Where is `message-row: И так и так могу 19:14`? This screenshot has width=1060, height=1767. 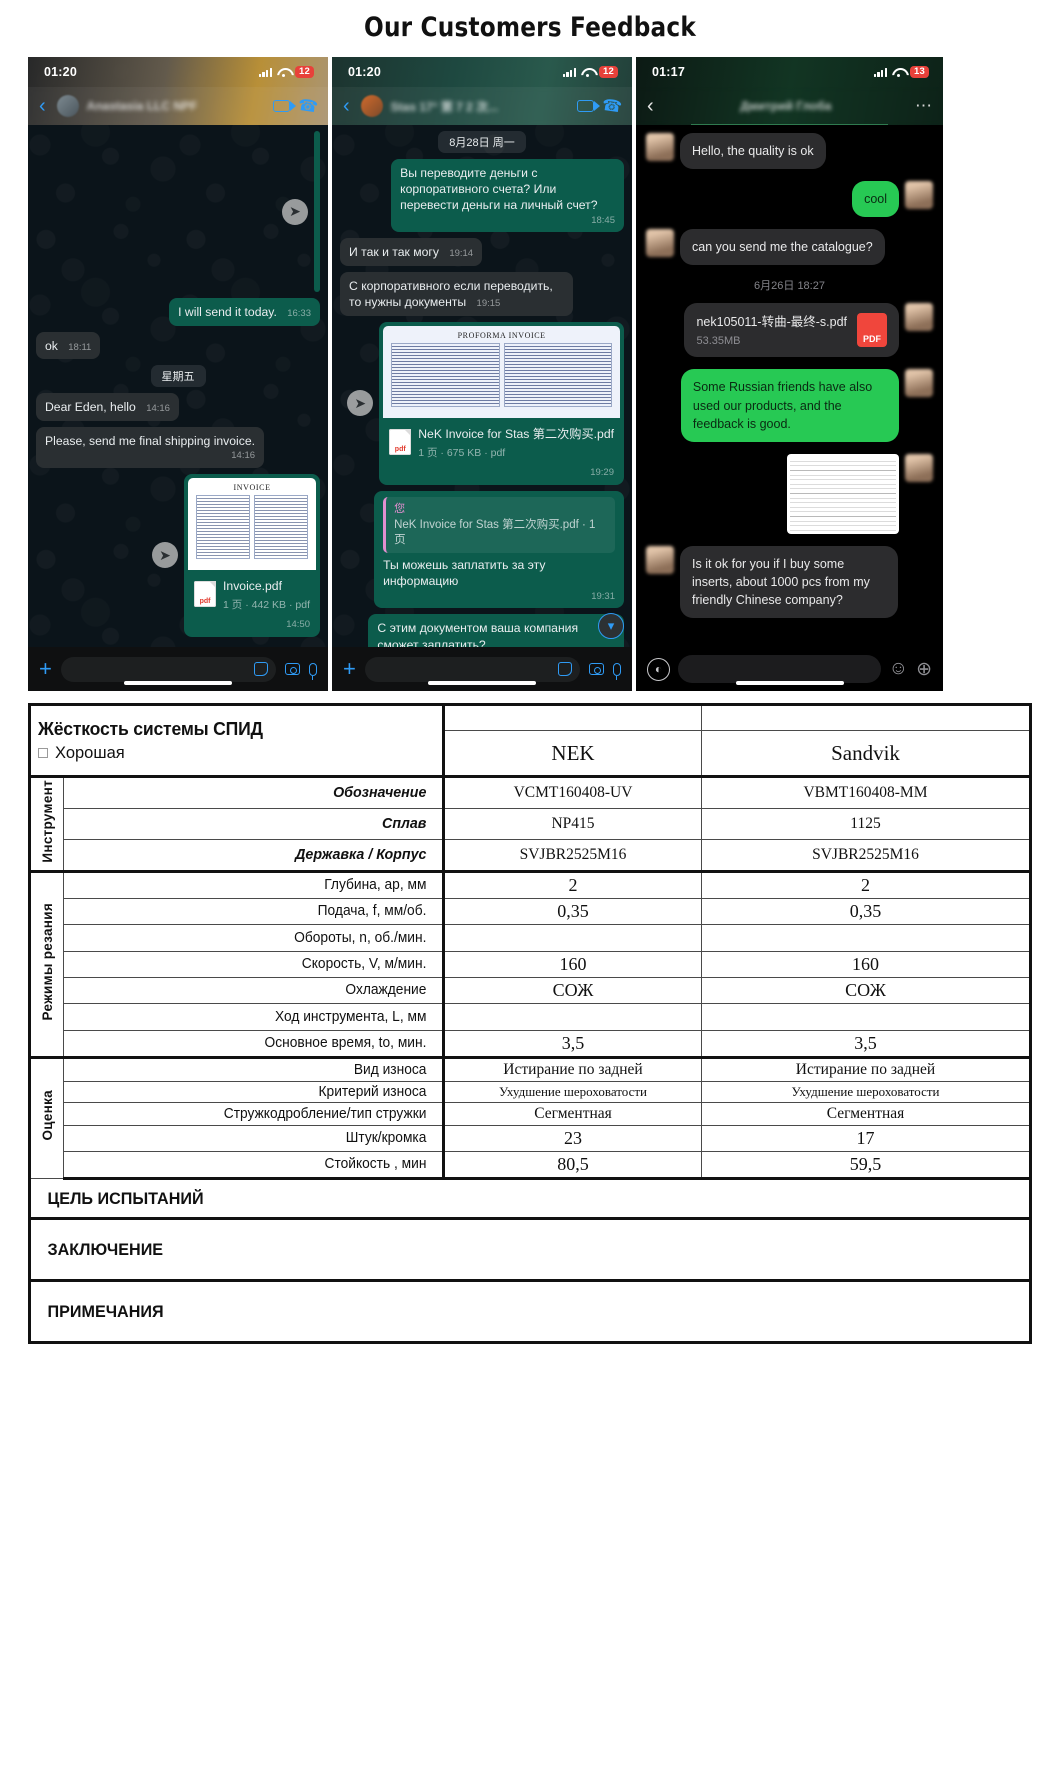
message-row: И так и так могу 19:14 is located at coordinates (482, 252).